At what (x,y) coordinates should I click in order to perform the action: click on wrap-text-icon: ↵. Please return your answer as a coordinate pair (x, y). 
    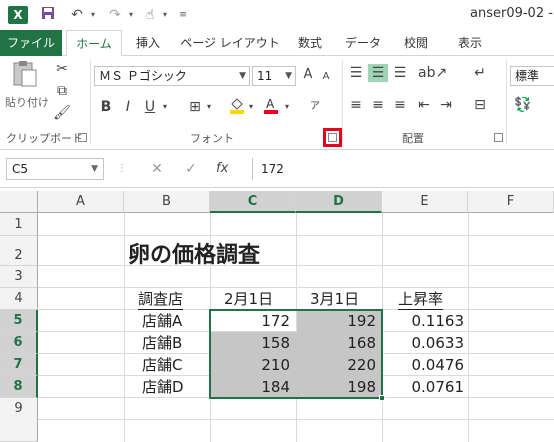
    Looking at the image, I should click on (480, 73).